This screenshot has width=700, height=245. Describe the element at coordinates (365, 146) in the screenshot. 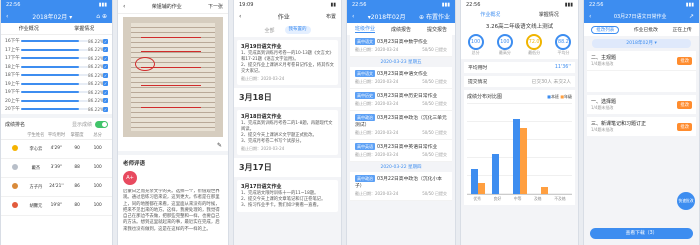

I see `subject-tag: 高中英语` at that location.